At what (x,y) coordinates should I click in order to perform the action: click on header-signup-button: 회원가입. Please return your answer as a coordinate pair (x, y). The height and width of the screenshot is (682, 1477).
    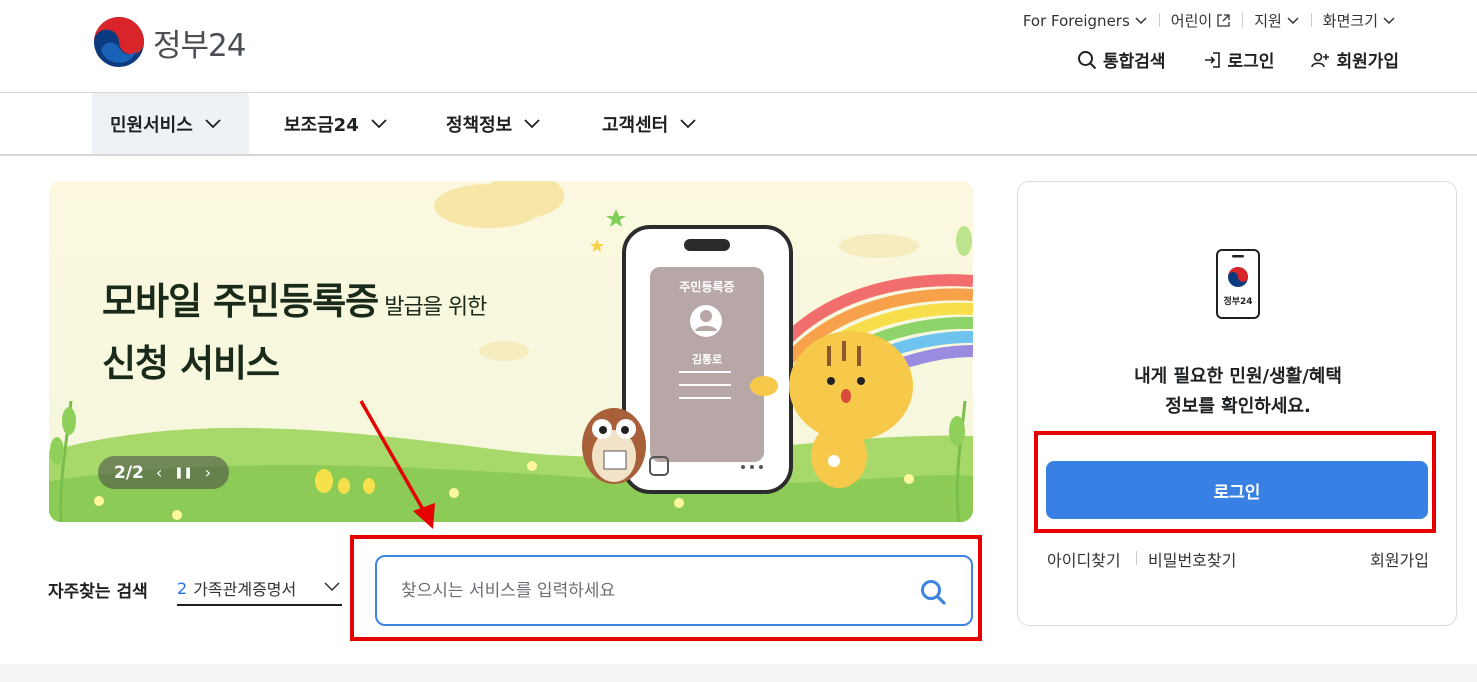
    Looking at the image, I should click on (1354, 59).